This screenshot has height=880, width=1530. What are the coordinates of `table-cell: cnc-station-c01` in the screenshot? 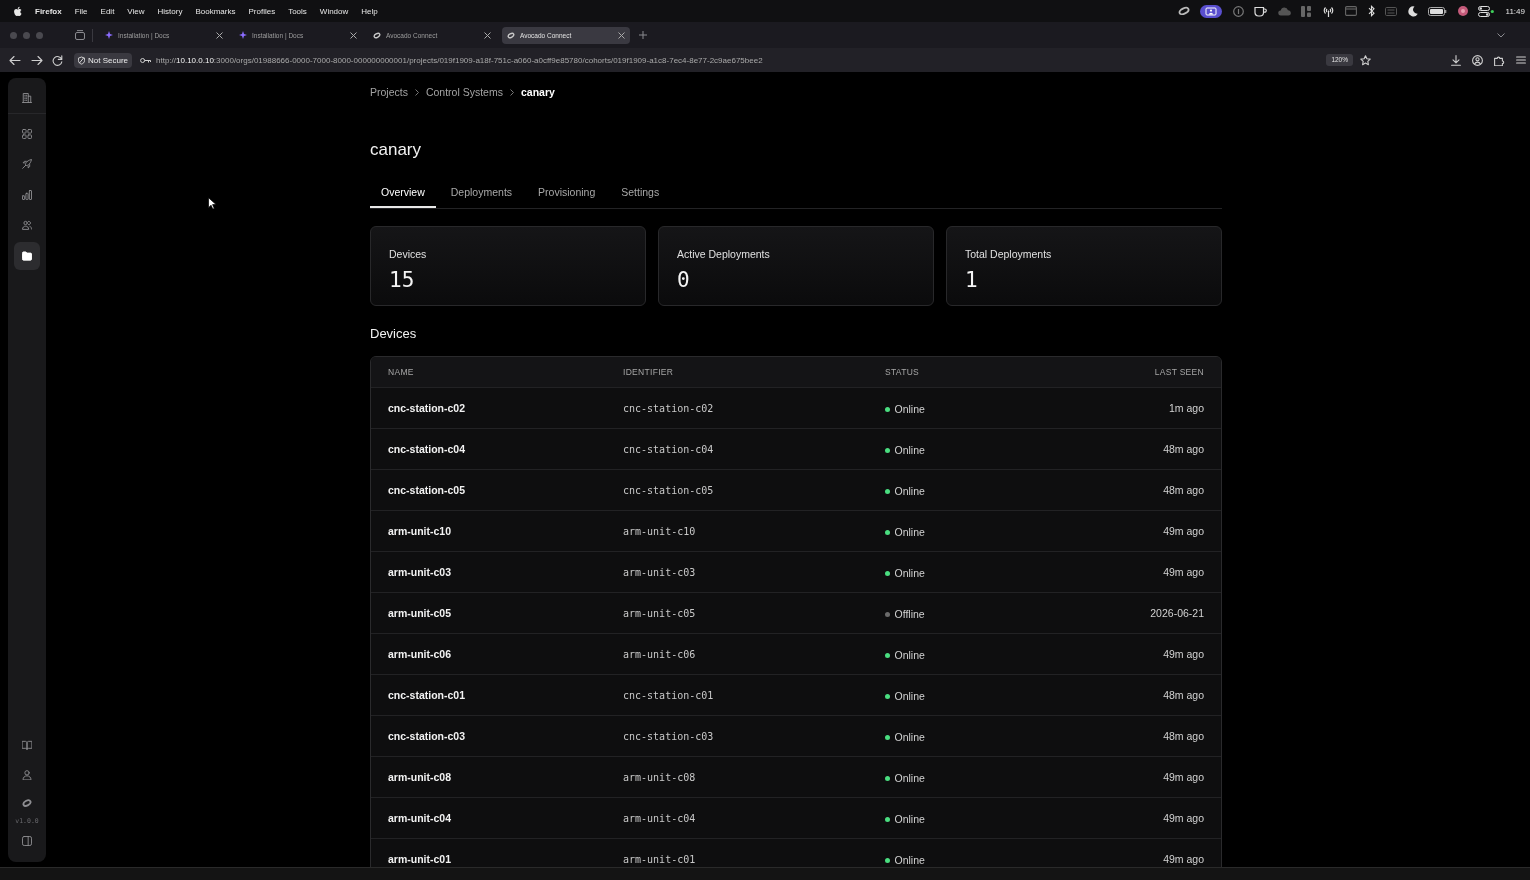 It's located at (427, 695).